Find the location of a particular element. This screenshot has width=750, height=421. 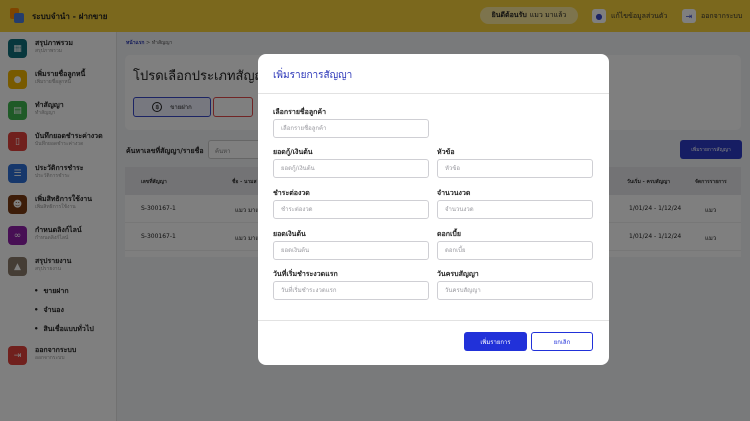

installment-payment-input is located at coordinates (351, 209).